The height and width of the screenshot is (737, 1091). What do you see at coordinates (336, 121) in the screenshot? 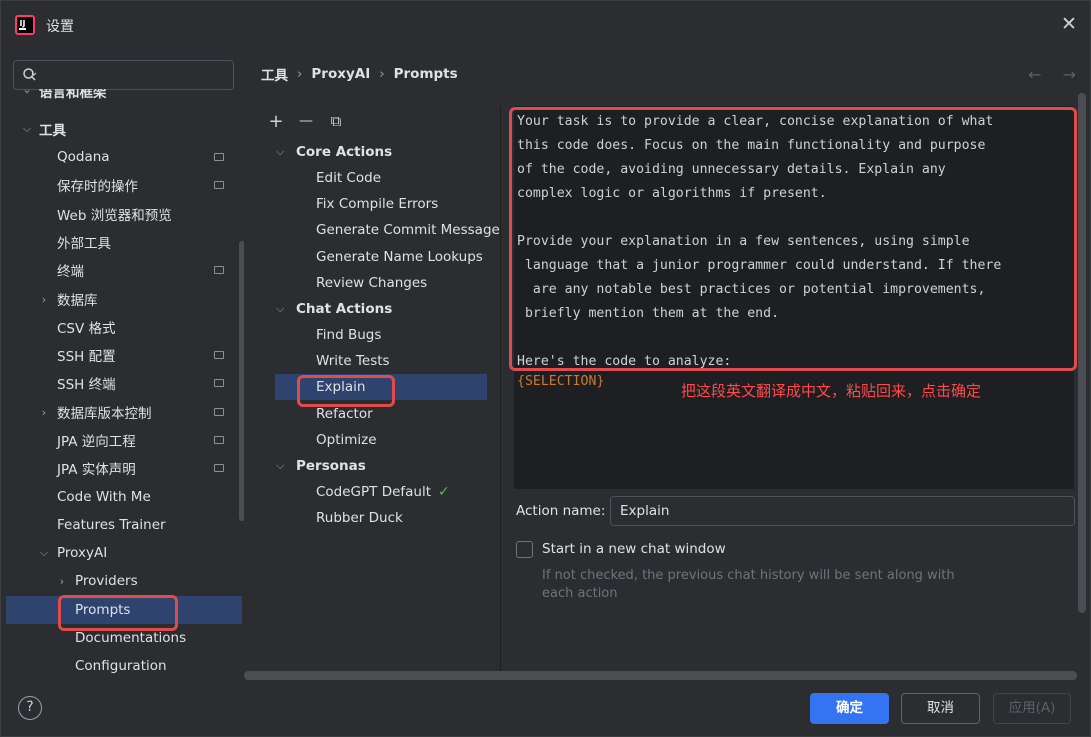
I see `copy-icon: ⧉` at bounding box center [336, 121].